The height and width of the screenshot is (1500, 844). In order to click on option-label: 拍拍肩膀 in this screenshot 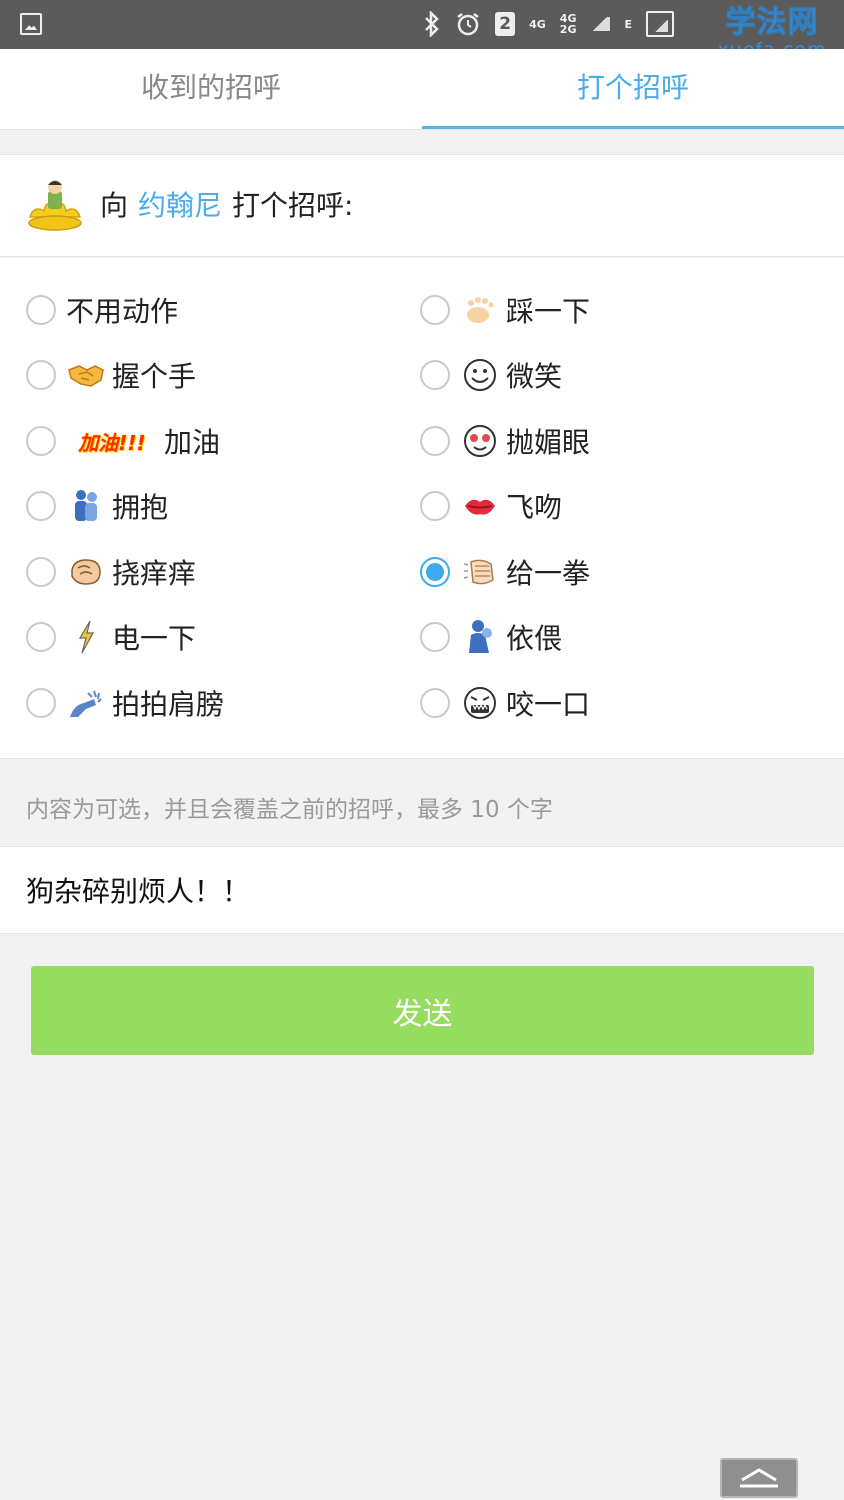, I will do `click(168, 704)`.